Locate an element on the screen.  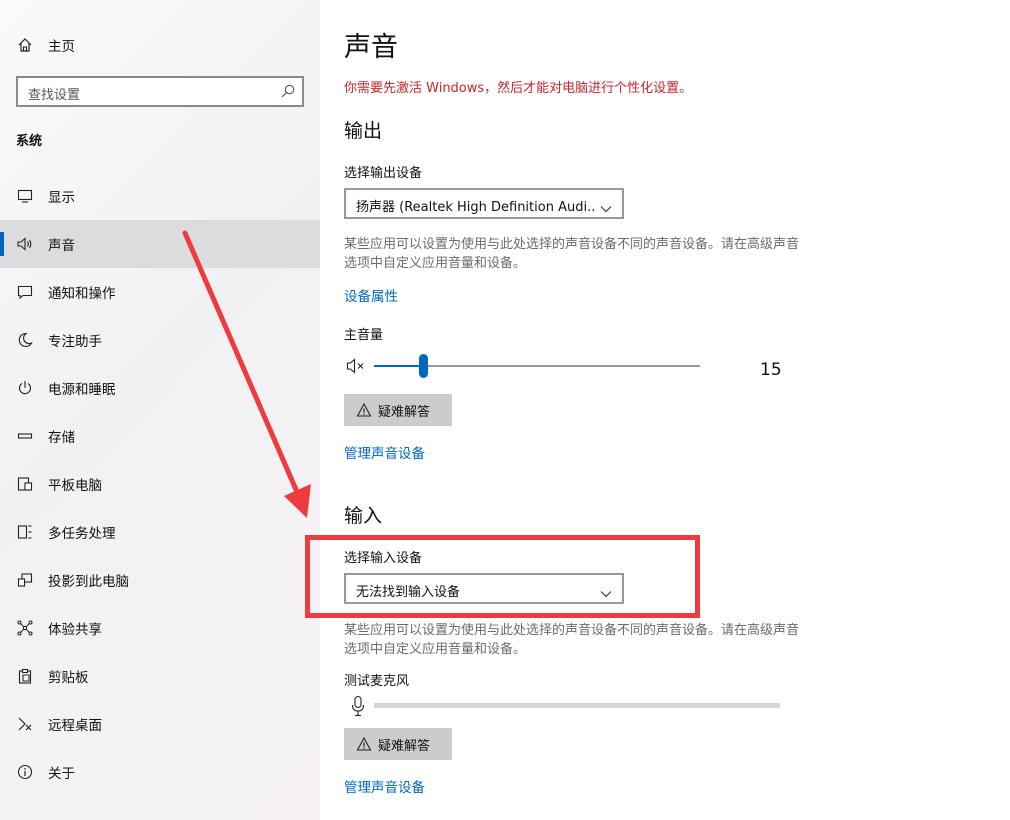
info-icon is located at coordinates (25, 772).